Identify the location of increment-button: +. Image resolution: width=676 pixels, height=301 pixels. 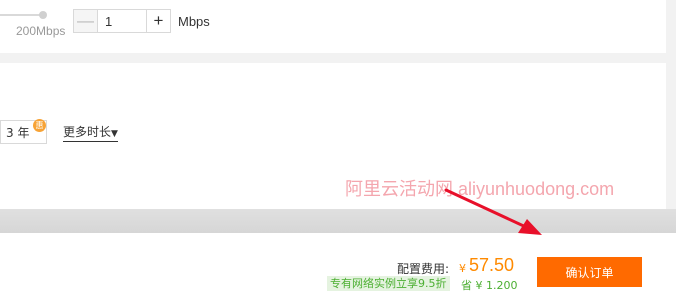
(158, 21).